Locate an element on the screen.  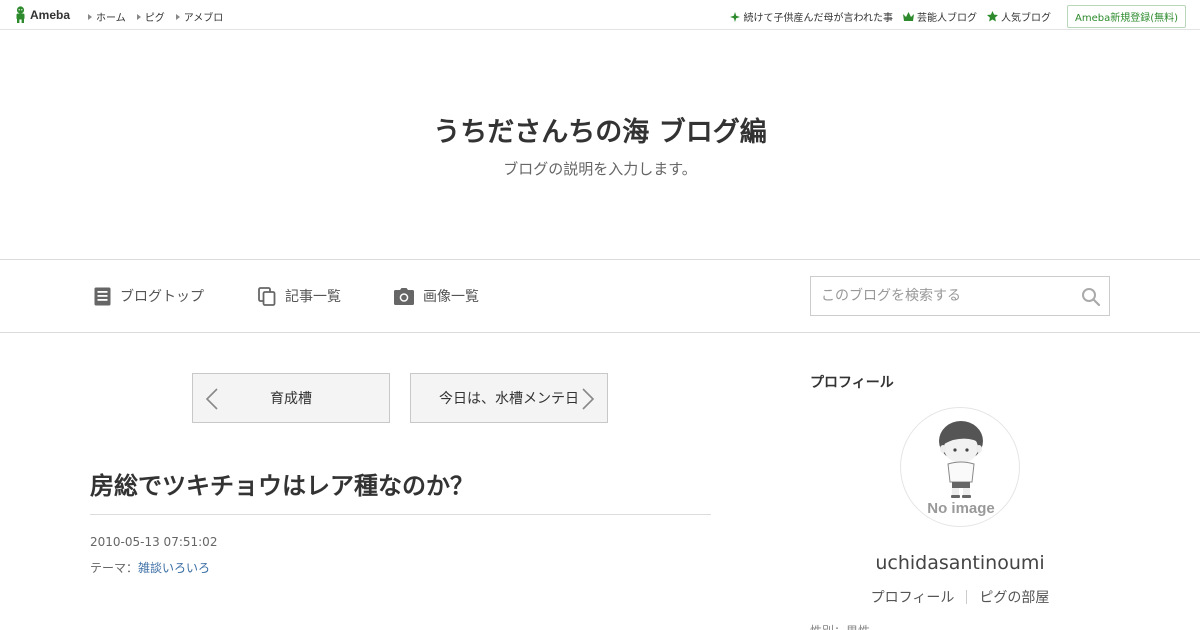
next-entry-button: 今日は、水槽メンテ日 is located at coordinates (509, 398).